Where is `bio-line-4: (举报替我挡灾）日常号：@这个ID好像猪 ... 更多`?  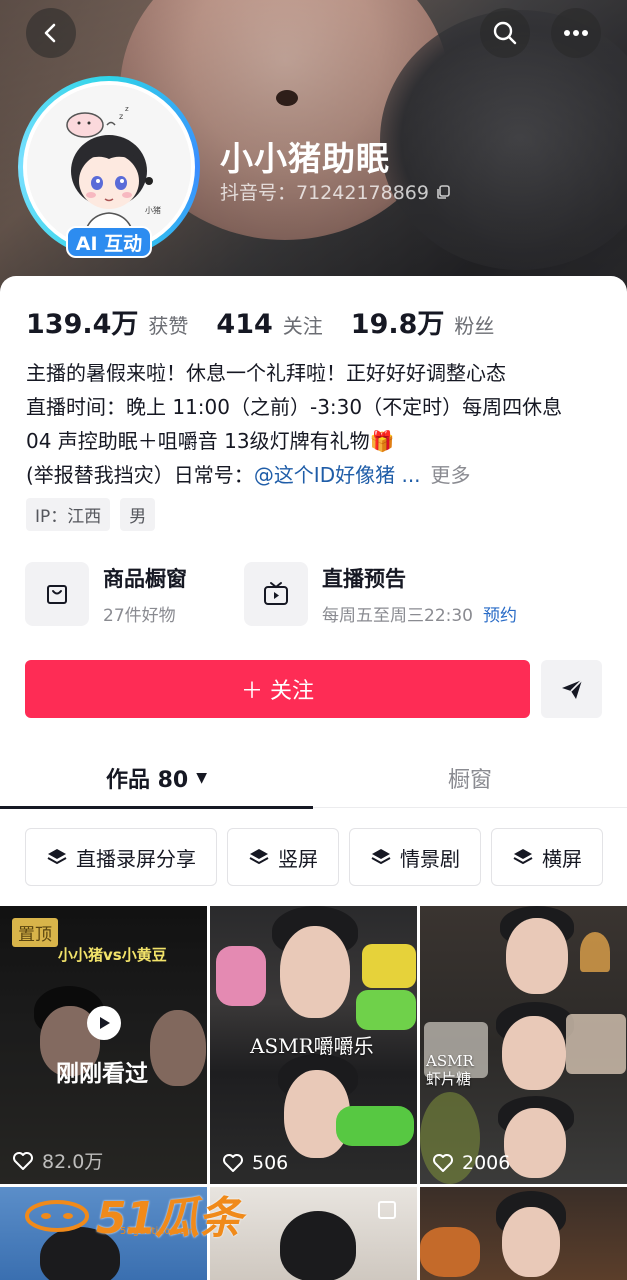 bio-line-4: (举报替我挡灾）日常号：@这个ID好像猪 ... 更多 is located at coordinates (321, 475).